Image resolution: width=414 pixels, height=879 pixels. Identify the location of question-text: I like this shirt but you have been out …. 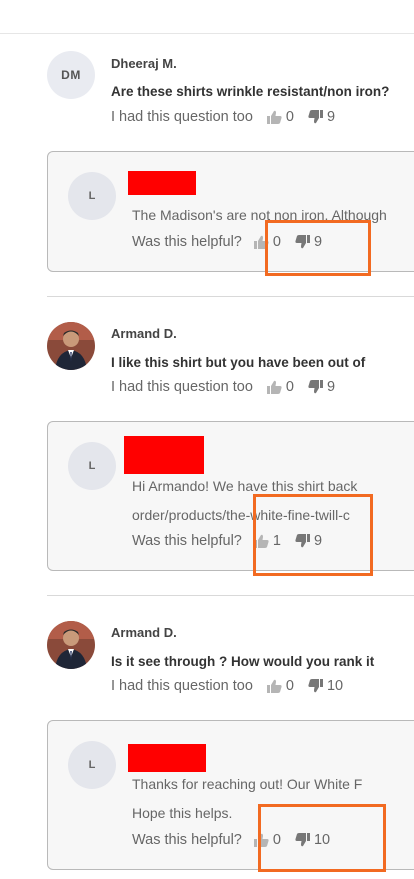
(238, 362).